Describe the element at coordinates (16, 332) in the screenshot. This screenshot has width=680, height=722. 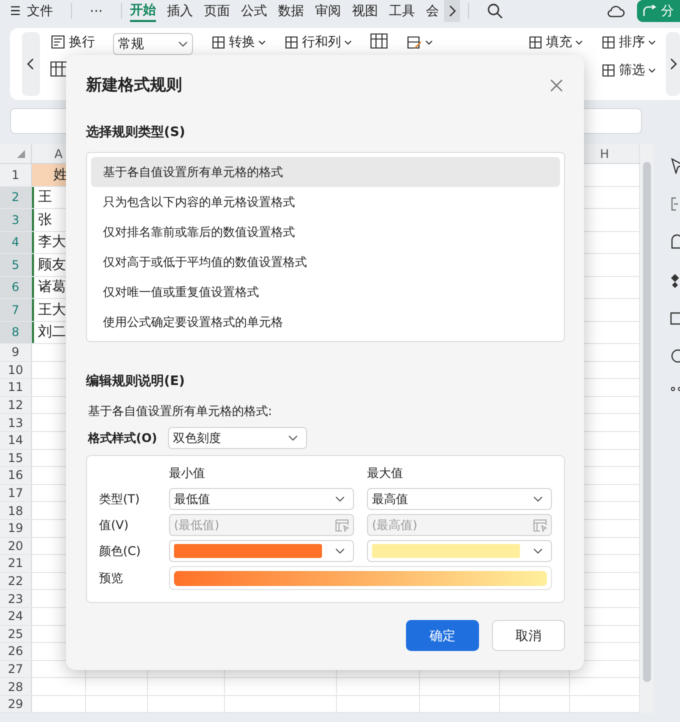
I see `row-number: 8` at that location.